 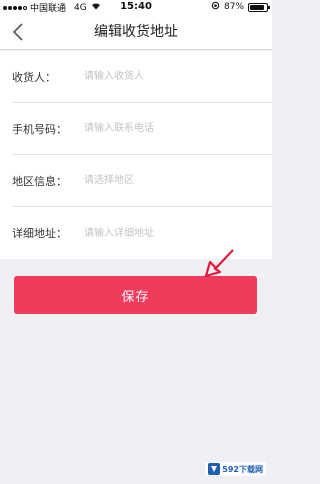 I want to click on status-bar: 中国联通 4G 15:40 87%, so click(x=136, y=7).